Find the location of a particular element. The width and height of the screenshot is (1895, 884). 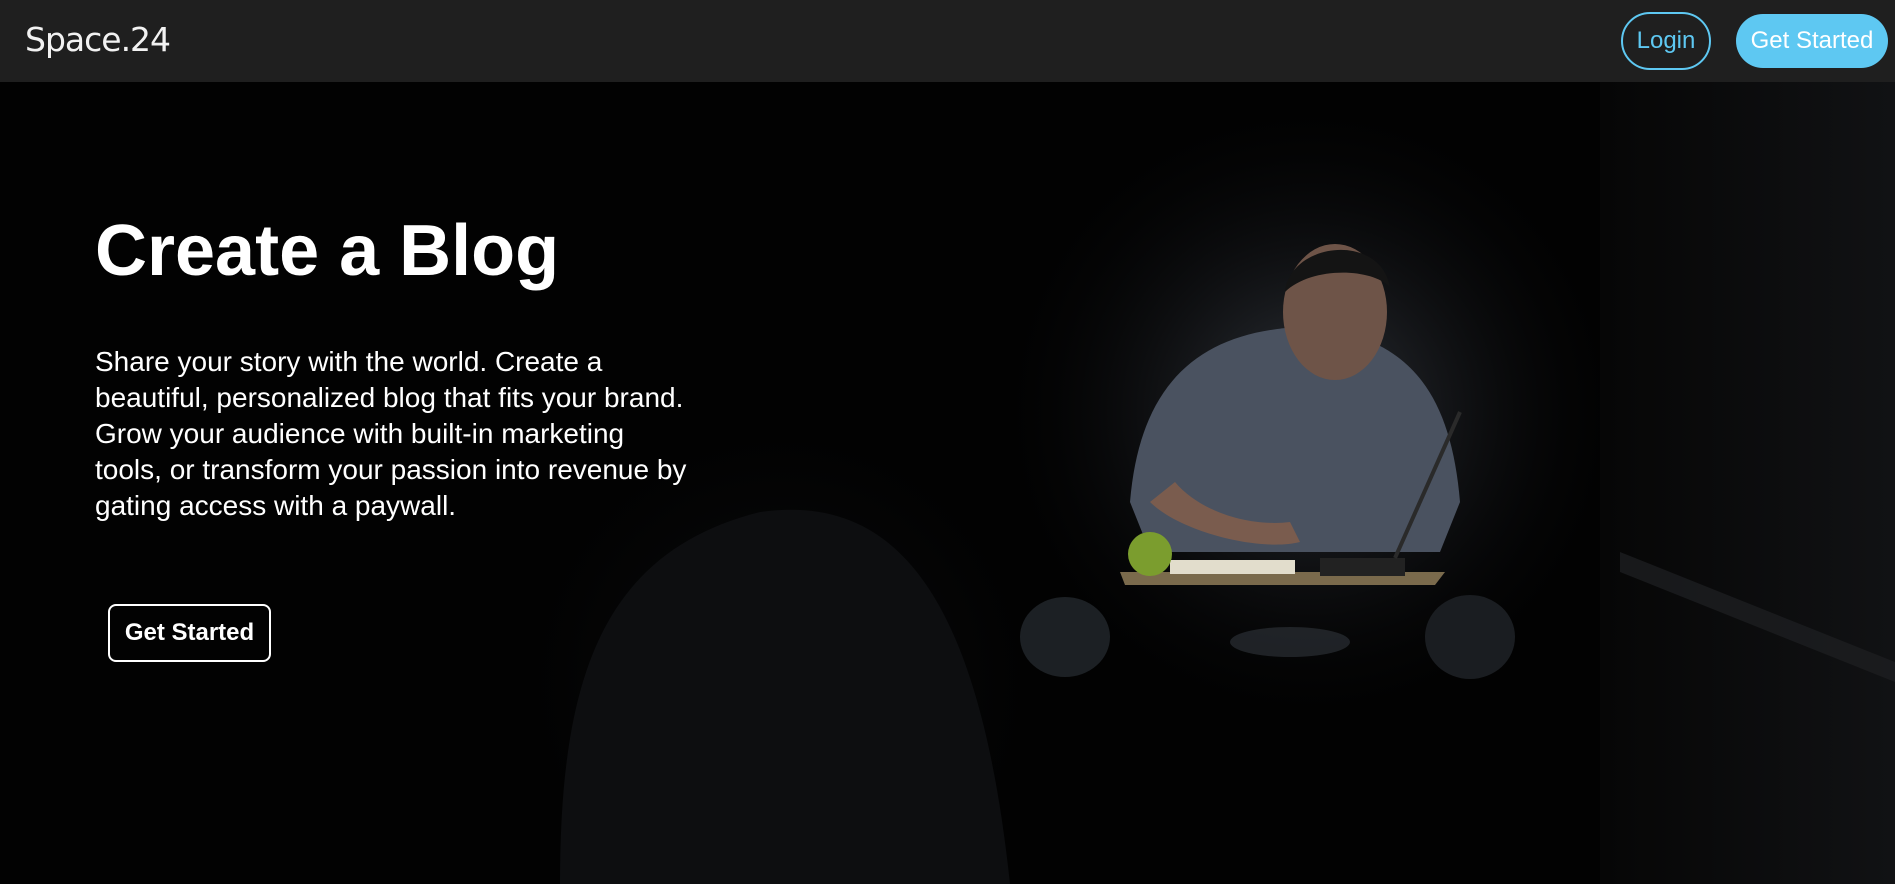

hero-get-started-button: Get Started is located at coordinates (189, 633).